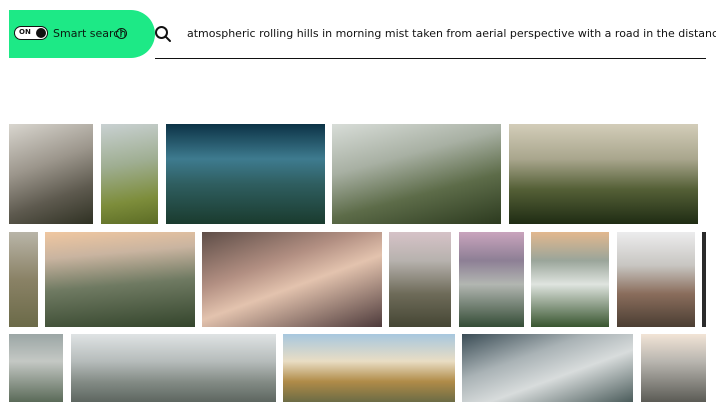  Describe the element at coordinates (25, 32) in the screenshot. I see `toggle-state-label: ON` at that location.